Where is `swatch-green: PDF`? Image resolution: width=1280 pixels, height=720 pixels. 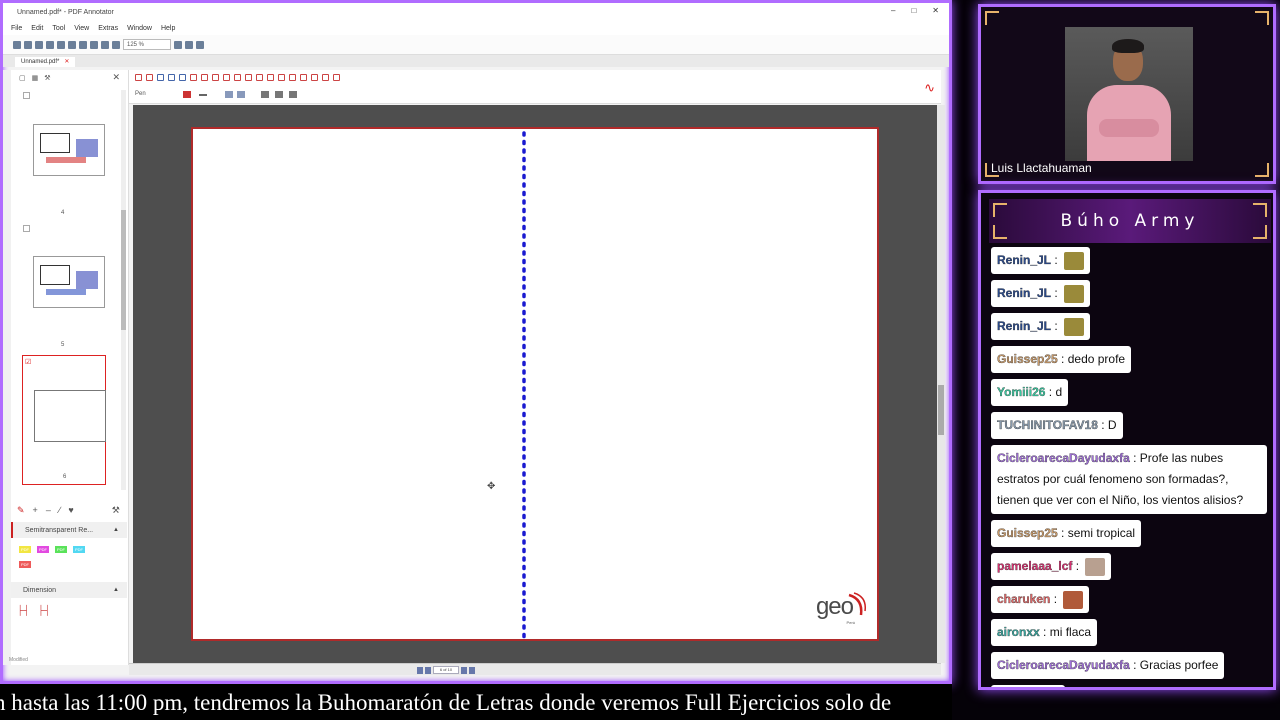 swatch-green: PDF is located at coordinates (61, 549).